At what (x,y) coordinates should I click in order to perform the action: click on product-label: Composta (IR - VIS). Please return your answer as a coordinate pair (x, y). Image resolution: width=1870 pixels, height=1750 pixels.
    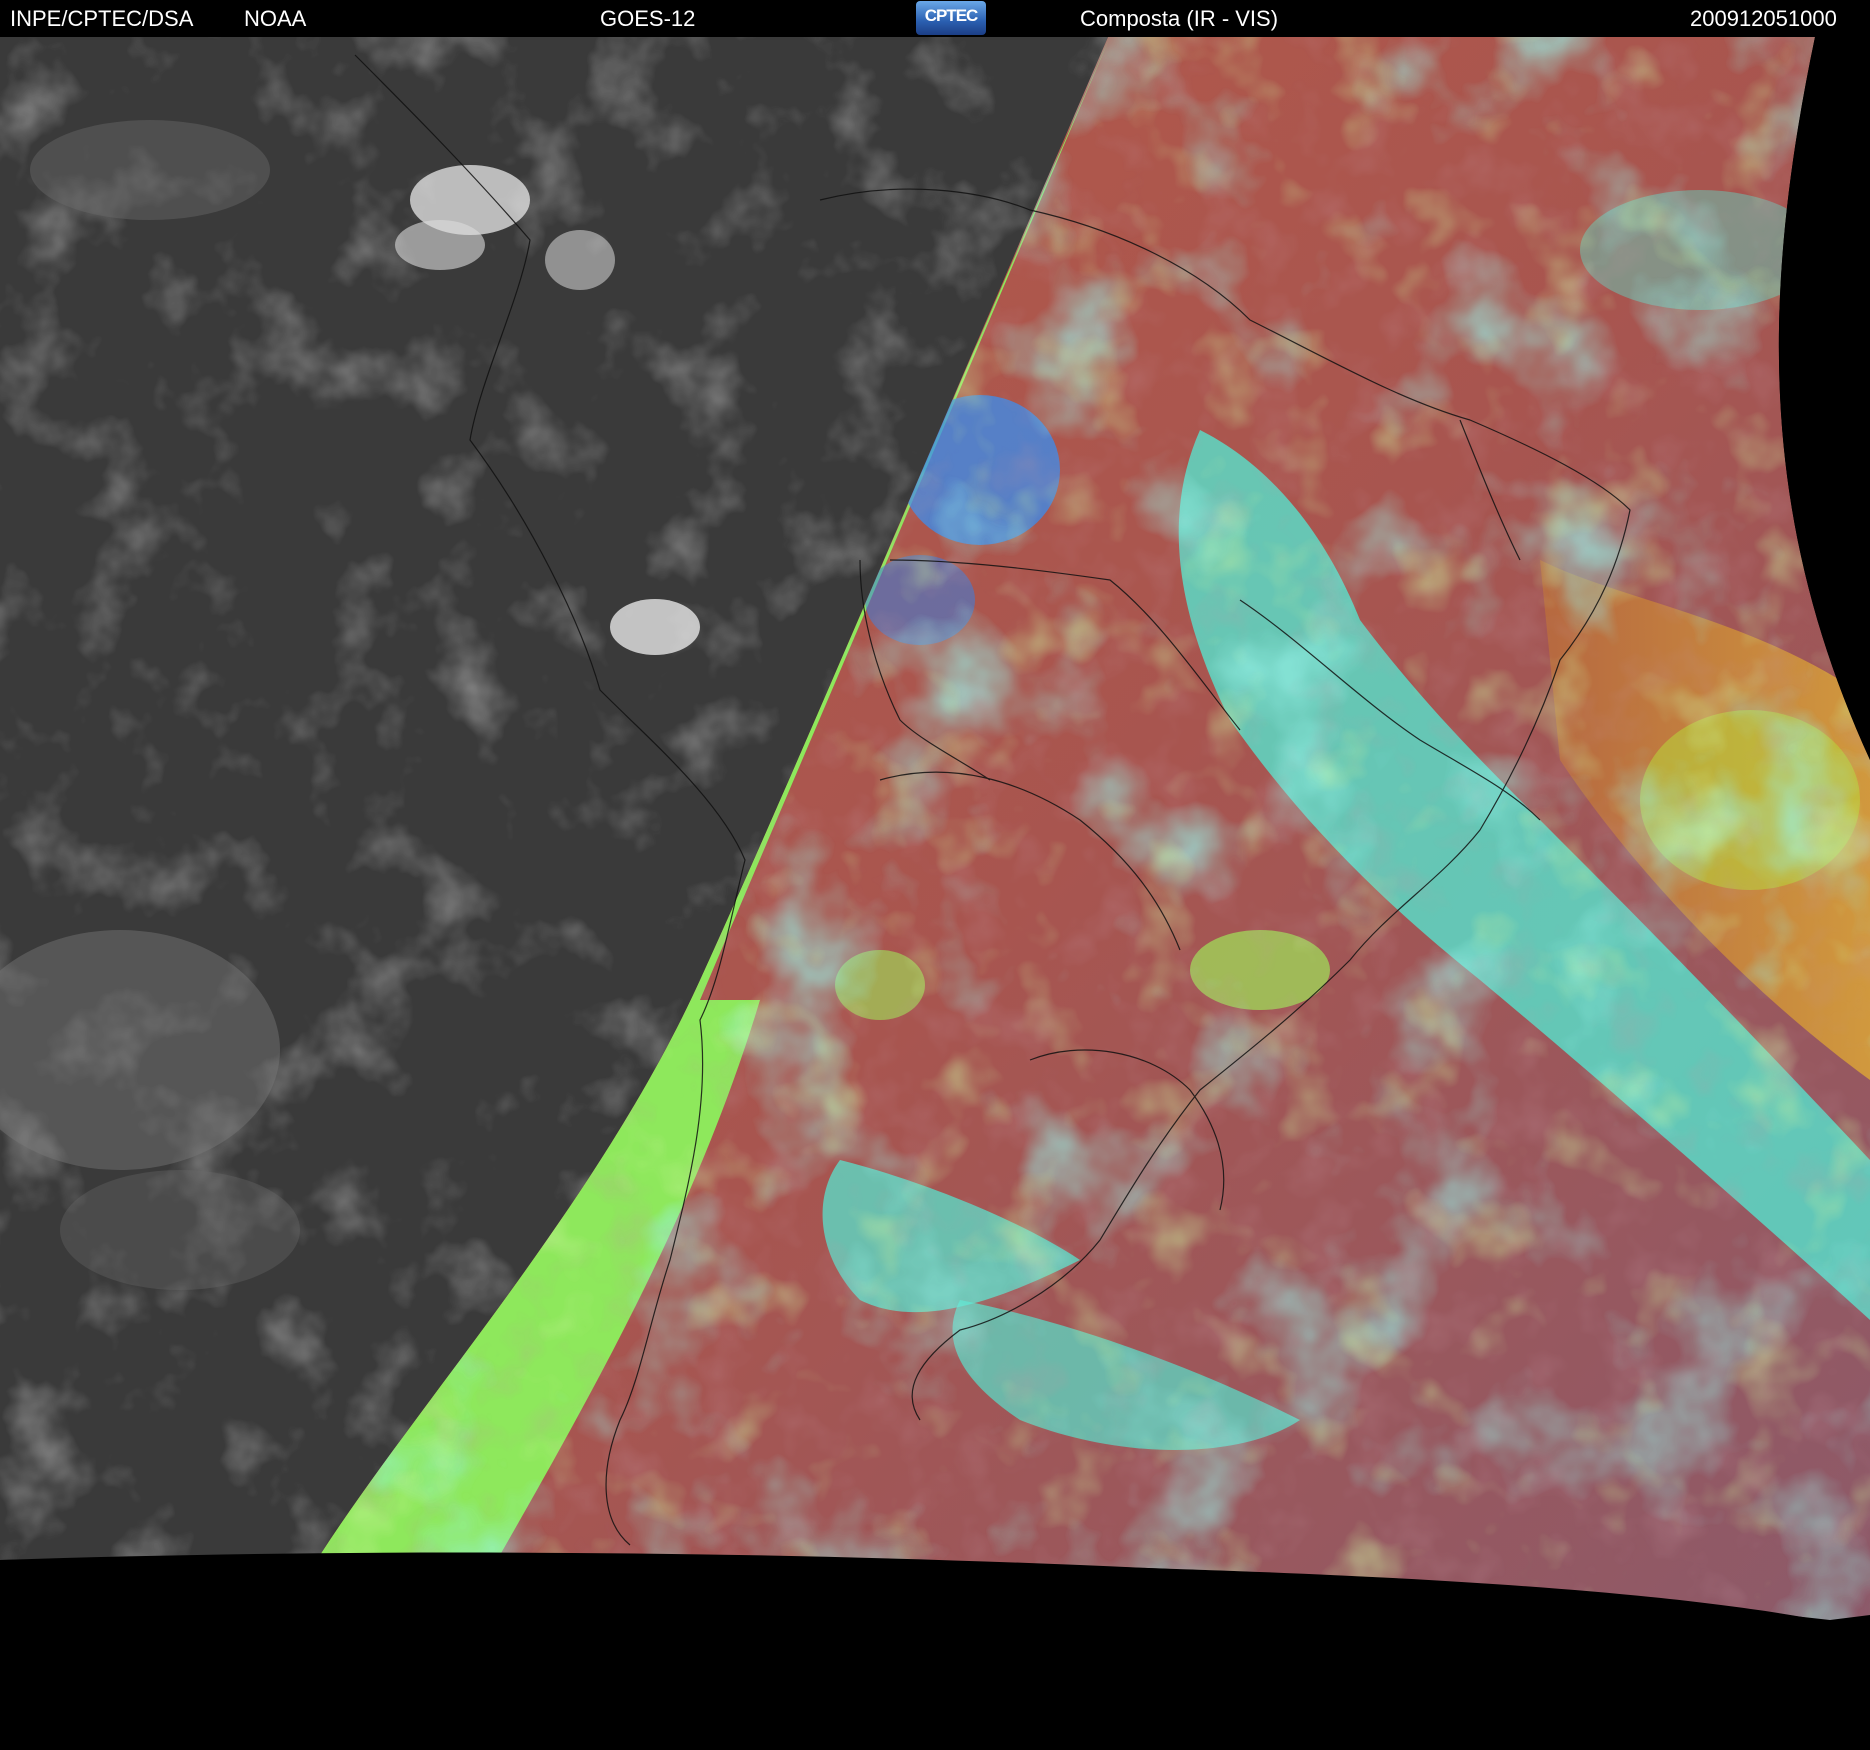
    Looking at the image, I should click on (1179, 18).